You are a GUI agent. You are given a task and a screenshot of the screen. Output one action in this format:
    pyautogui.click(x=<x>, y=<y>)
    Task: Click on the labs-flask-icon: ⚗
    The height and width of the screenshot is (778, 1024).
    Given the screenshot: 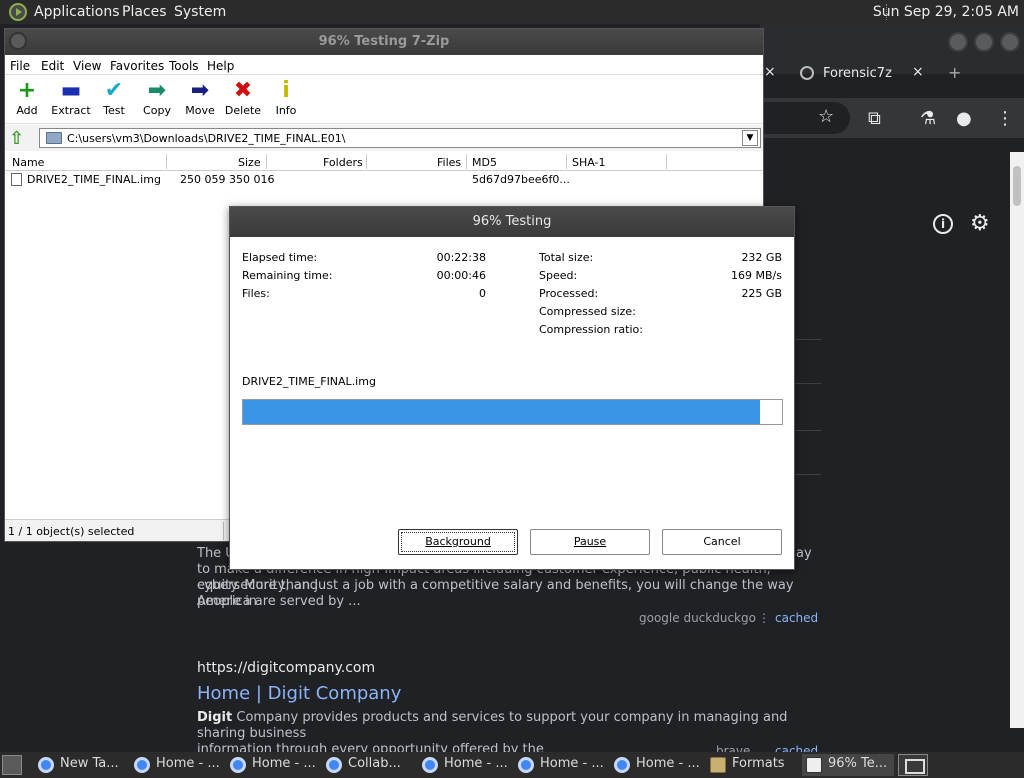 What is the action you would take?
    pyautogui.click(x=928, y=118)
    